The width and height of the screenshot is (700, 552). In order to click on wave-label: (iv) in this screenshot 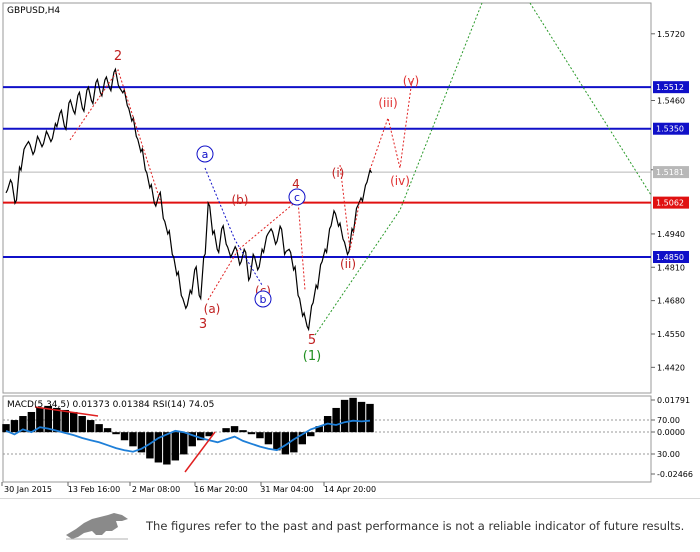, I will do `click(400, 181)`.